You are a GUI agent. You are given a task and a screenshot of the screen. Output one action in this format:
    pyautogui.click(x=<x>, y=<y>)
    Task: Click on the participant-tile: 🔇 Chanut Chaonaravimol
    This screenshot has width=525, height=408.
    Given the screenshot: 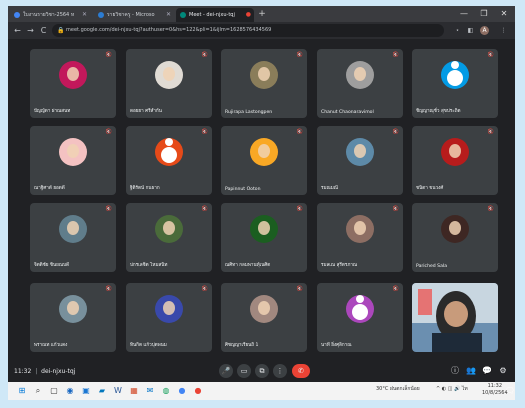 What is the action you would take?
    pyautogui.click(x=360, y=83)
    